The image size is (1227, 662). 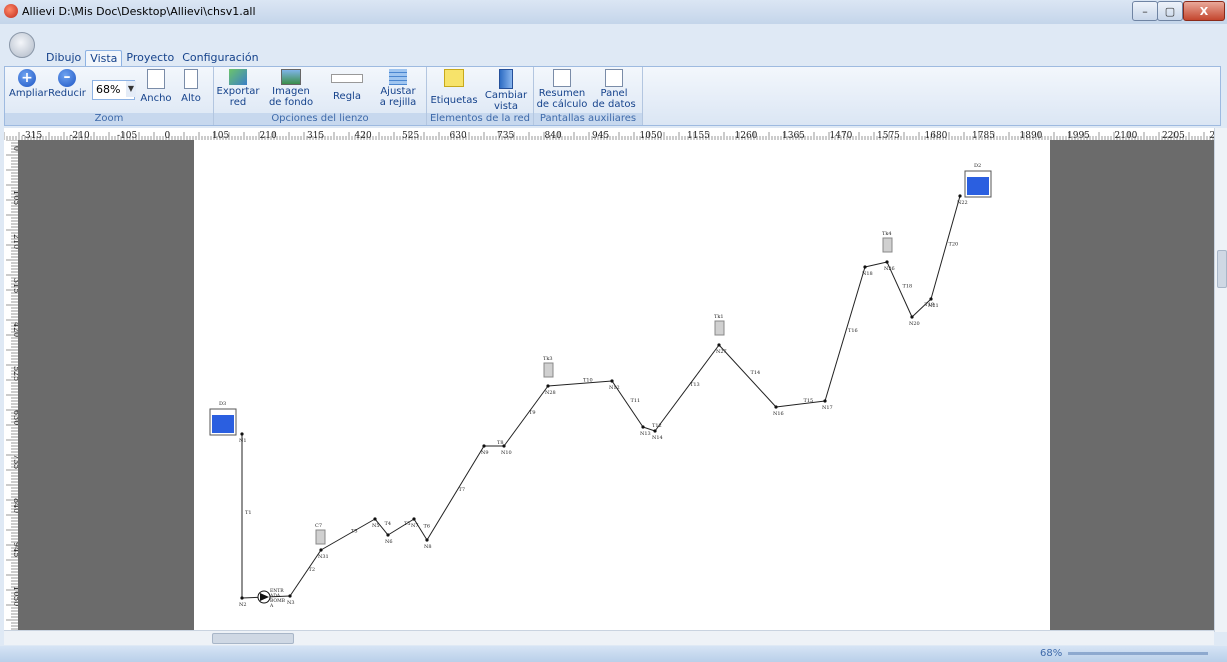 I want to click on ruler-label: 0, so click(x=168, y=135).